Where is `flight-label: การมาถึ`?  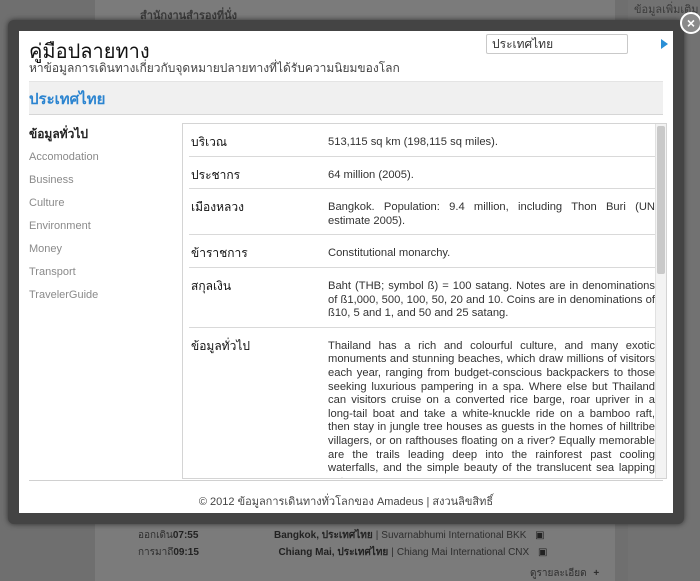
flight-label: การมาถึ is located at coordinates (156, 552).